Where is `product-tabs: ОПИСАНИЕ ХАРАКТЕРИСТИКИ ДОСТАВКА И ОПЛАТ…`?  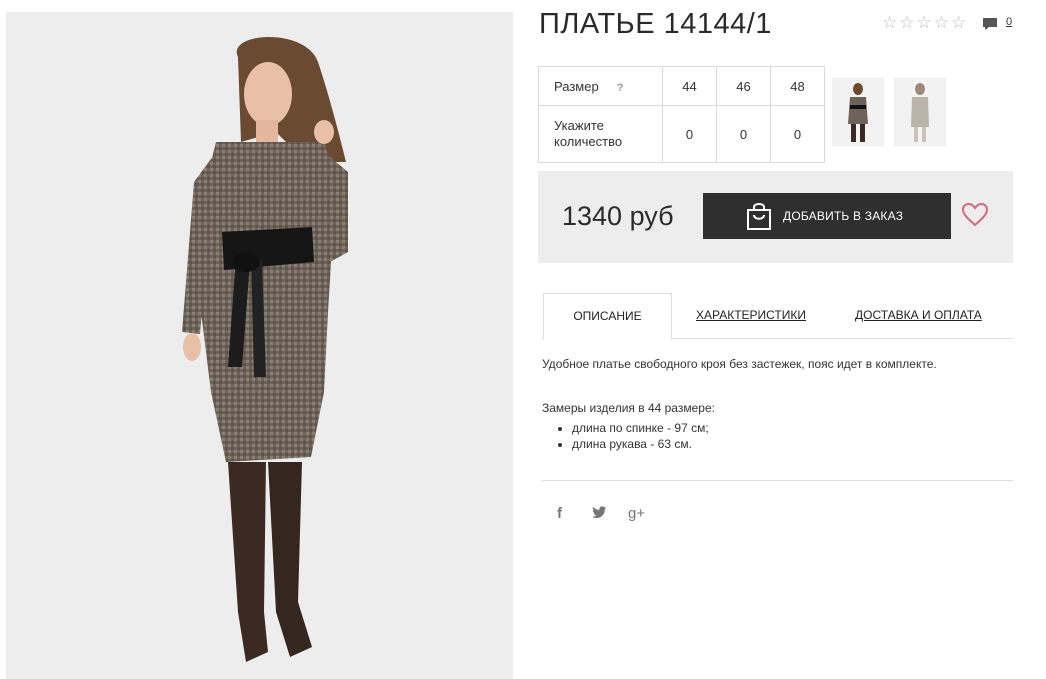
product-tabs: ОПИСАНИЕ ХАРАКТЕРИСТИКИ ДОСТАВКА И ОПЛАТ… is located at coordinates (777, 316).